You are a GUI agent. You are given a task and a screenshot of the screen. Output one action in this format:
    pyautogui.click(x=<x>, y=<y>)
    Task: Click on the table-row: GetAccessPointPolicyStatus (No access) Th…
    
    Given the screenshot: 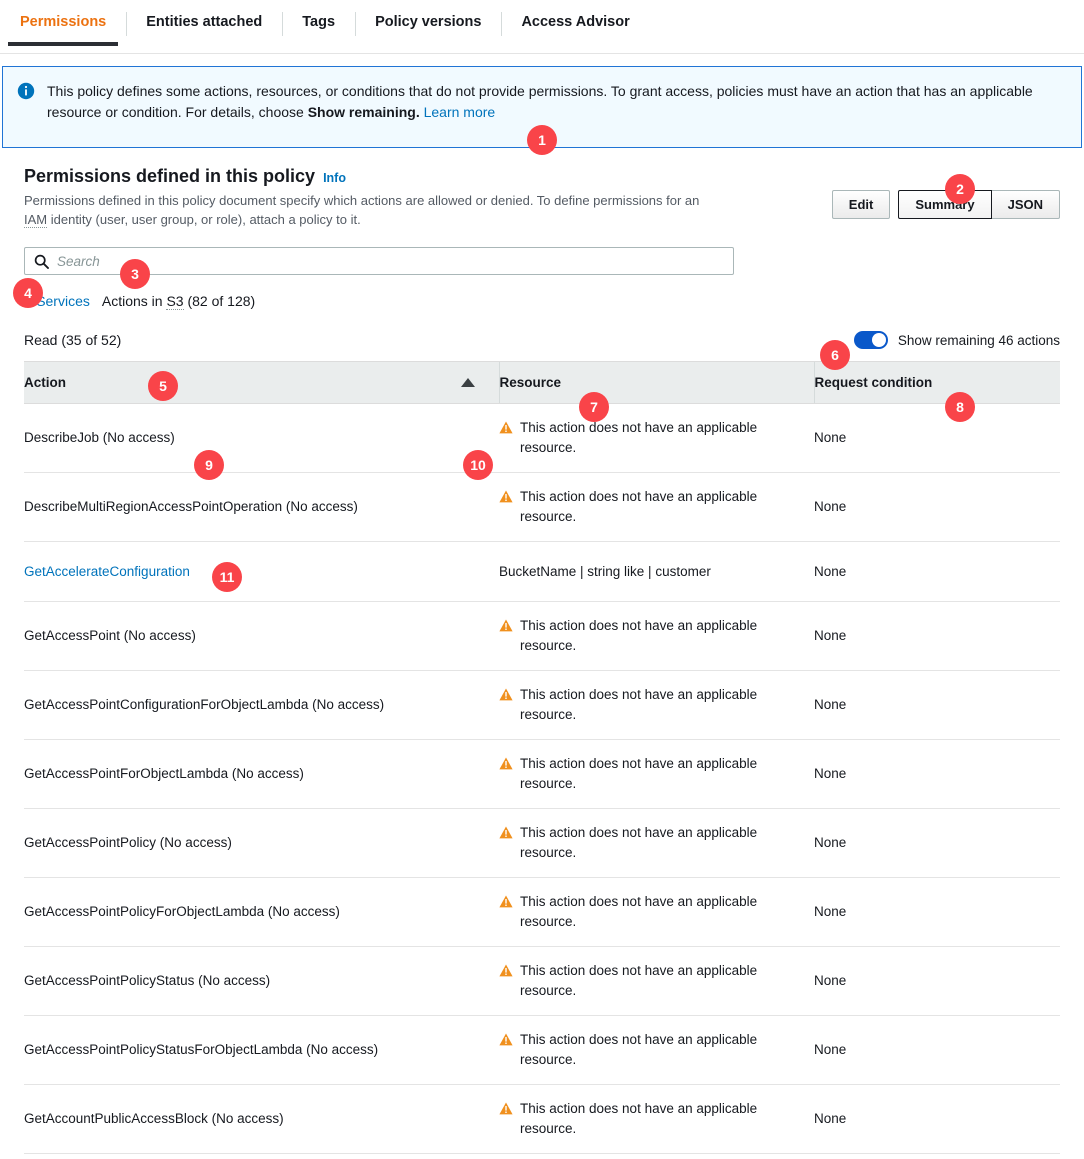 What is the action you would take?
    pyautogui.click(x=542, y=981)
    